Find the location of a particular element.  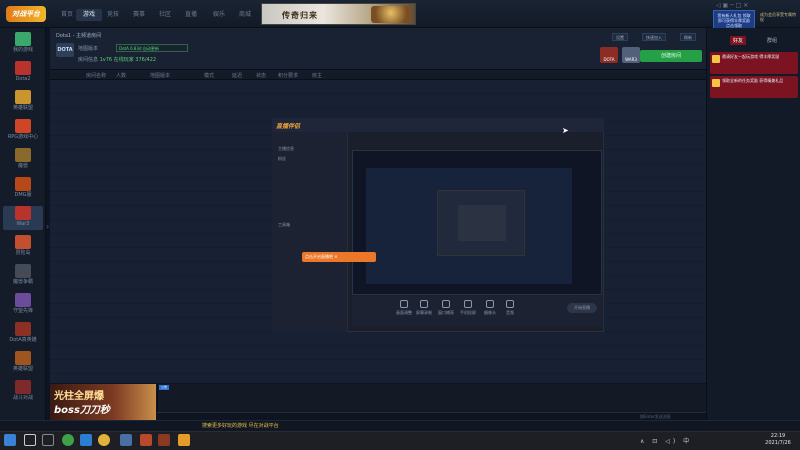

start-stream-tip: 点击开启直播吧 ✕ is located at coordinates (339, 257).